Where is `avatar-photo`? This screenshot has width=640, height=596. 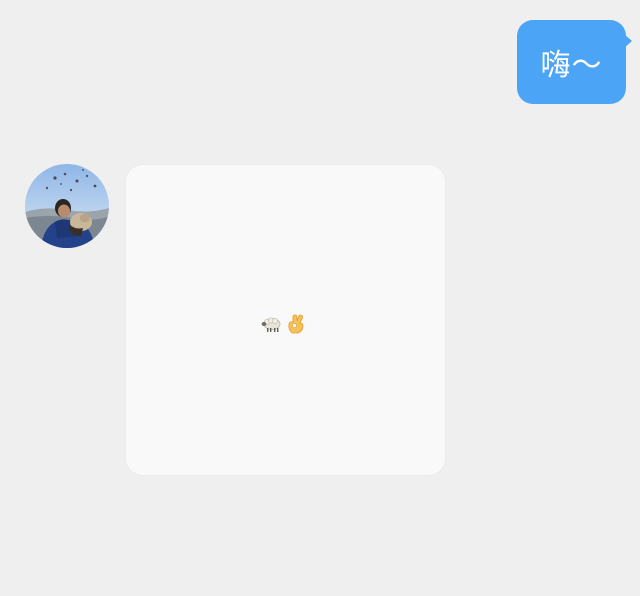 avatar-photo is located at coordinates (67, 206).